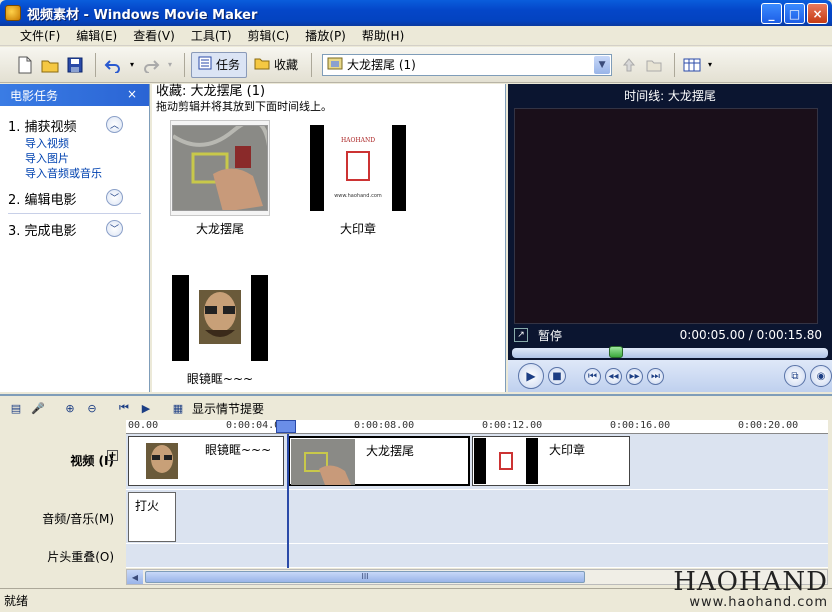 The width and height of the screenshot is (832, 612). Describe the element at coordinates (70, 408) in the screenshot. I see `zoom-in-icon: ⊕` at that location.